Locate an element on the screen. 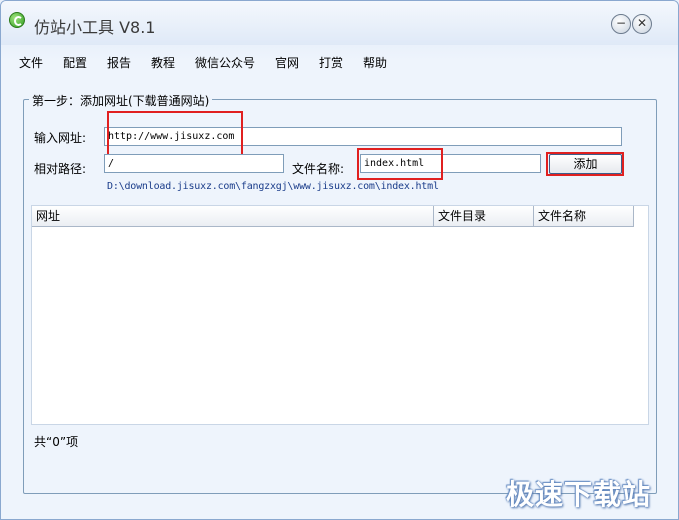 This screenshot has width=679, height=520. item-count: 共“0”项 is located at coordinates (56, 442).